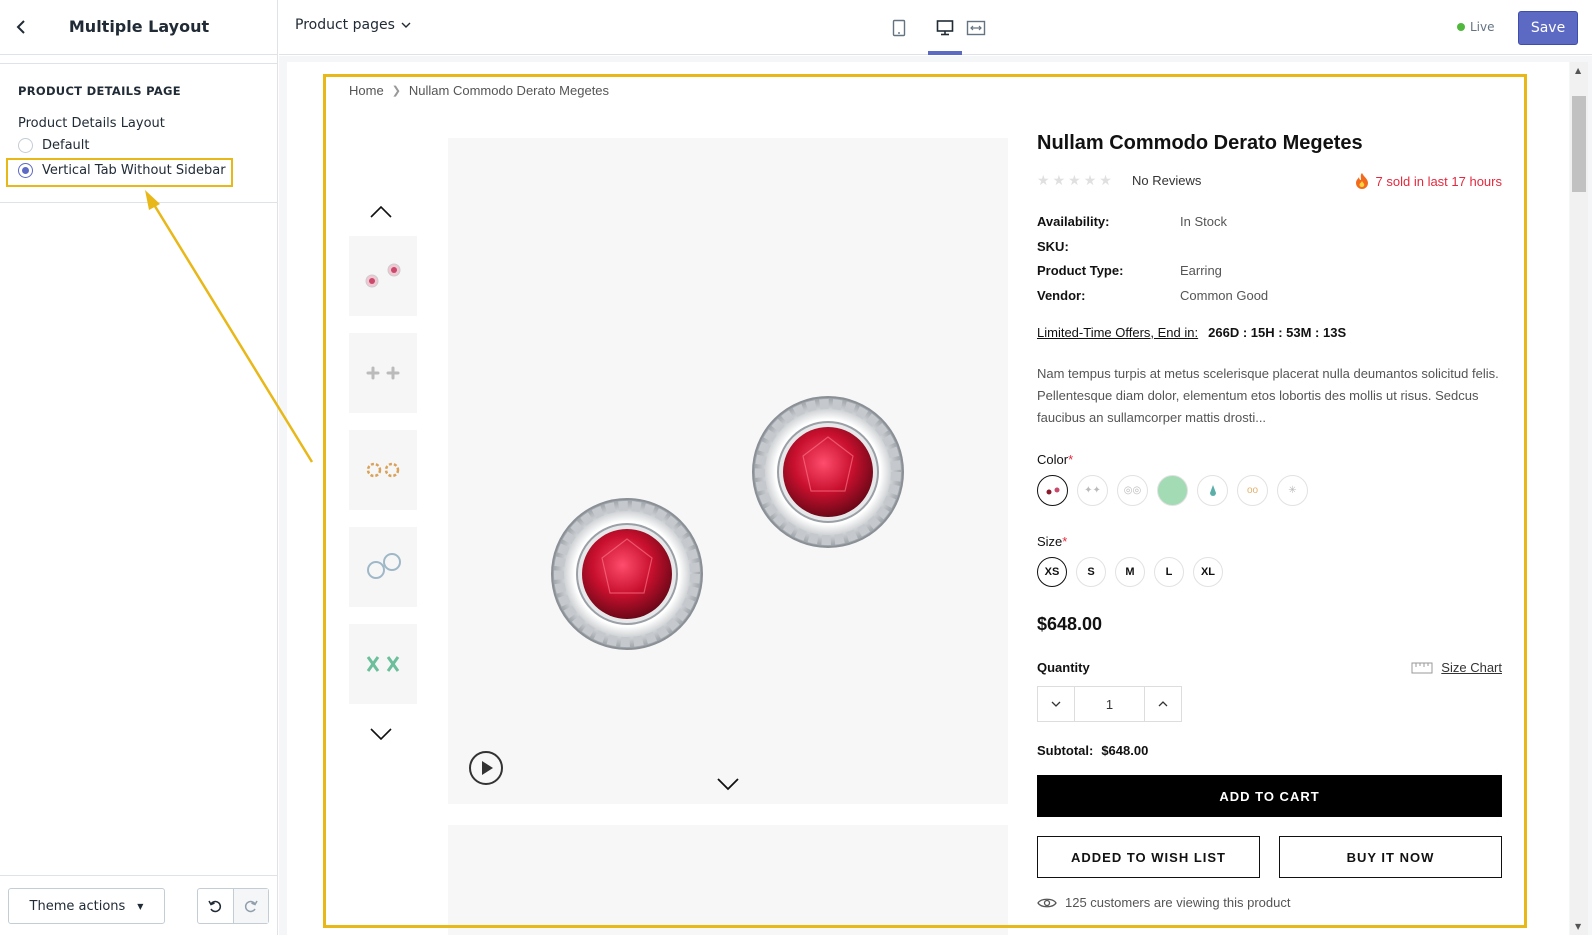  I want to click on scroll-up-icon: ▲, so click(1578, 70).